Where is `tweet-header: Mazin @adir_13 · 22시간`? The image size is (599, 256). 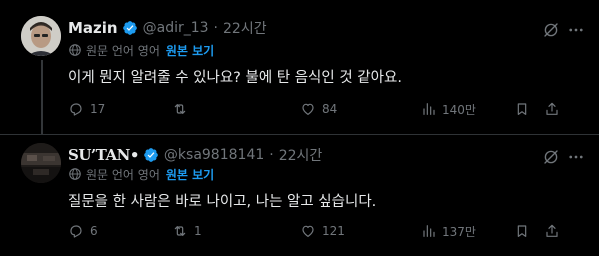
tweet-header: Mazin @adir_13 · 22시간 is located at coordinates (167, 28).